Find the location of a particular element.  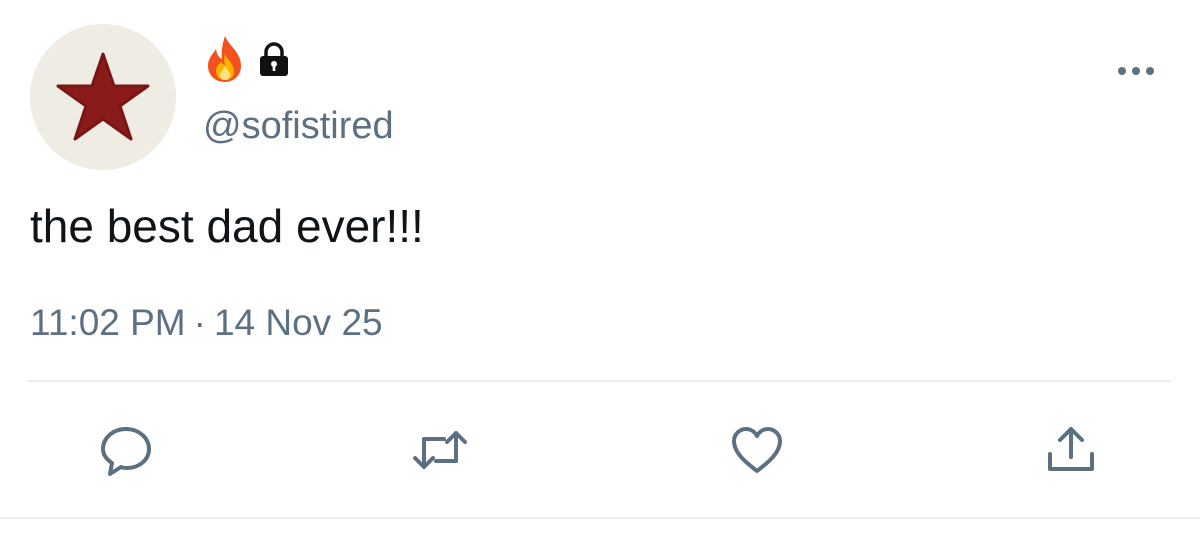

avatar is located at coordinates (103, 97).